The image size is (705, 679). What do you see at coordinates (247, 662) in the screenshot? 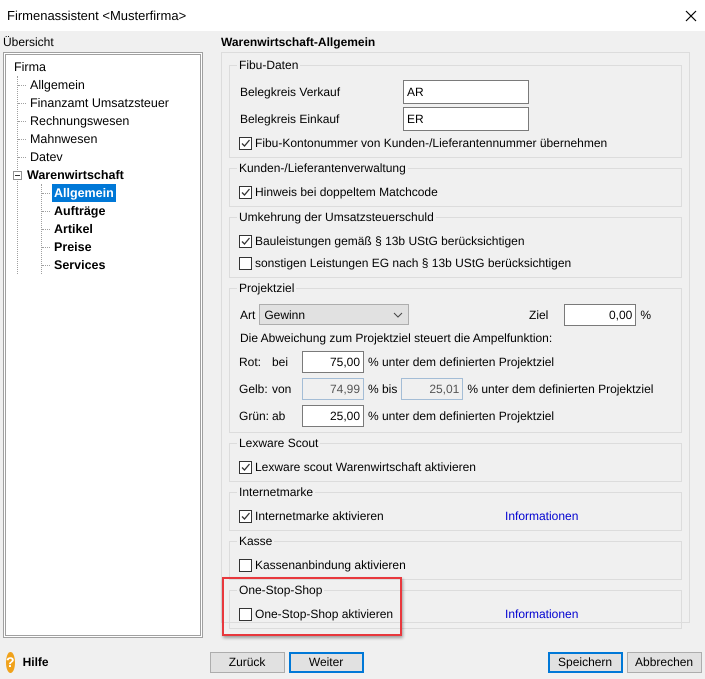
I see `dialog-button: Zurück` at bounding box center [247, 662].